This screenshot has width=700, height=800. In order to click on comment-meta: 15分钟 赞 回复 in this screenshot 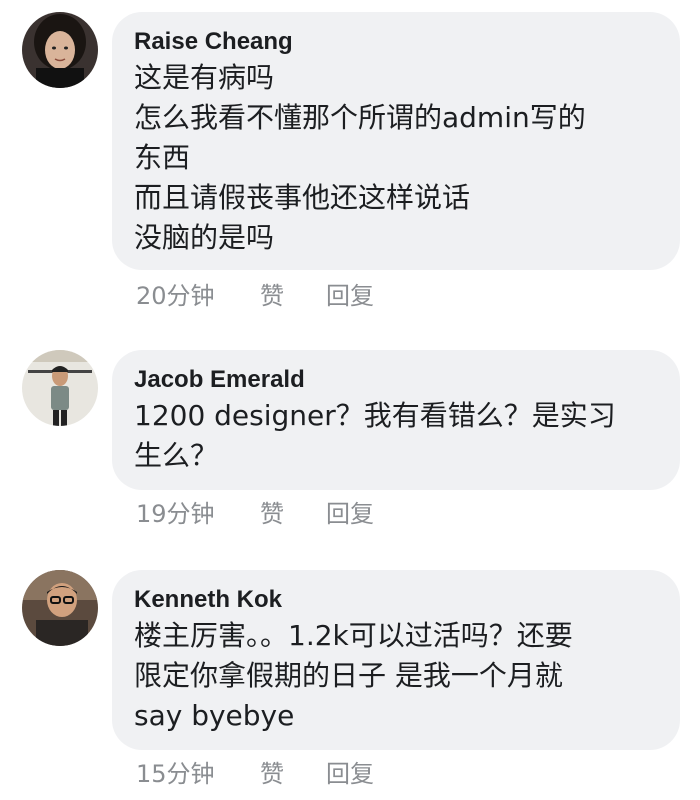, I will do `click(255, 771)`.